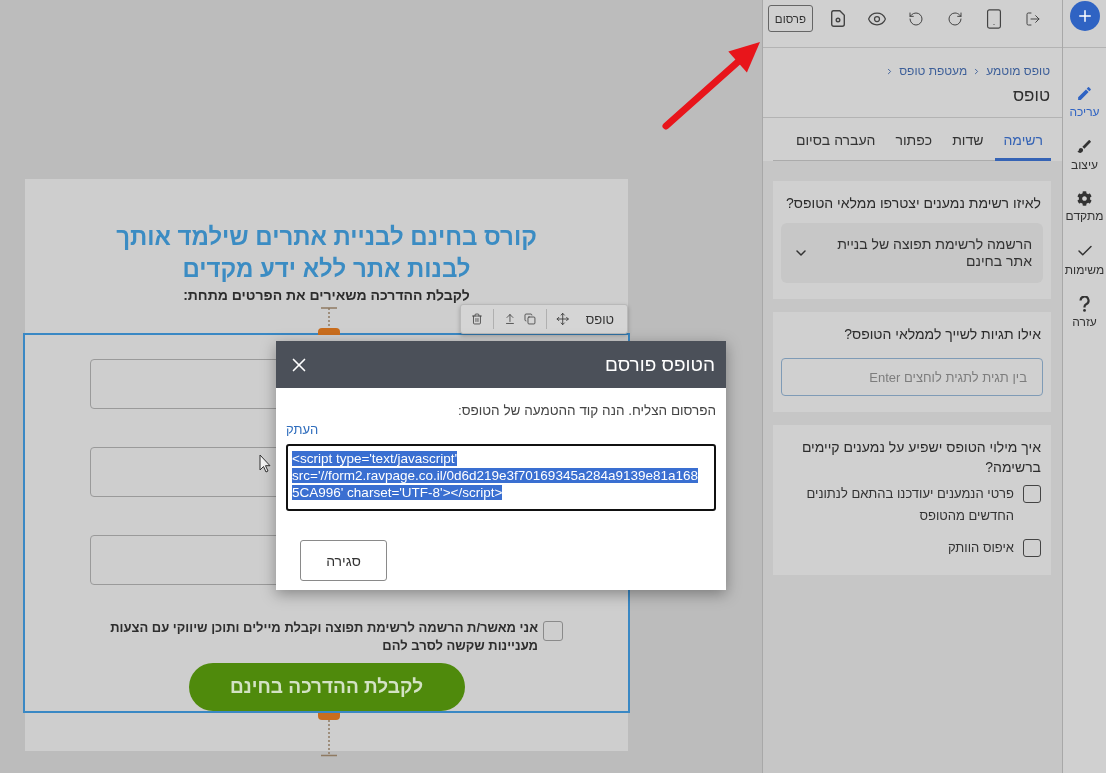 The image size is (1106, 773). What do you see at coordinates (968, 139) in the screenshot?
I see `panel-tab: שדות` at bounding box center [968, 139].